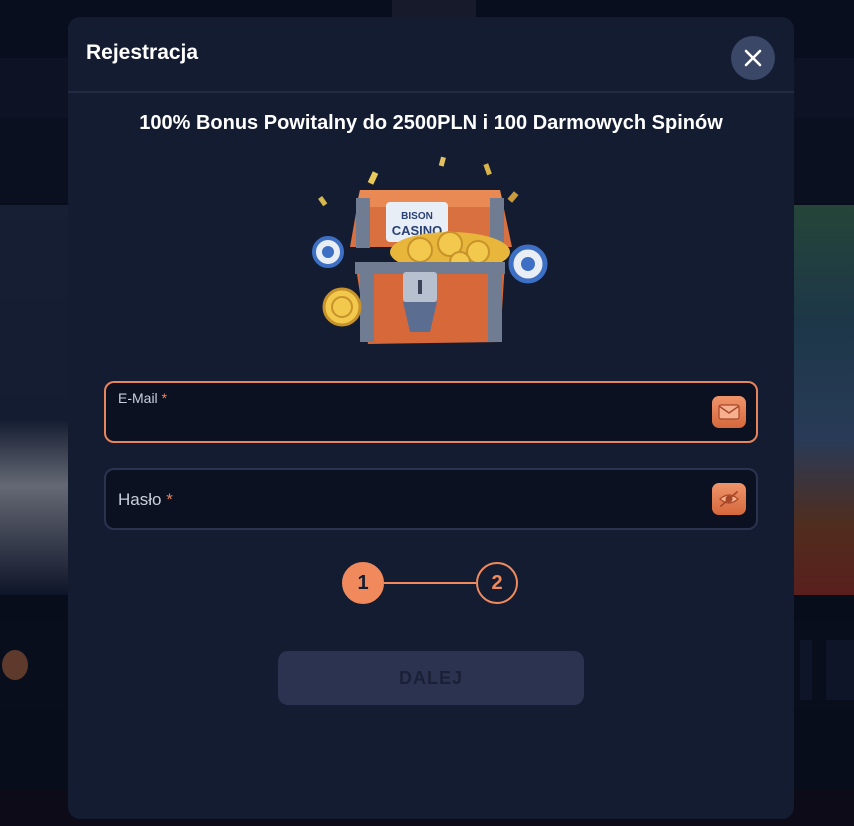  I want to click on eye-hidden-icon, so click(729, 499).